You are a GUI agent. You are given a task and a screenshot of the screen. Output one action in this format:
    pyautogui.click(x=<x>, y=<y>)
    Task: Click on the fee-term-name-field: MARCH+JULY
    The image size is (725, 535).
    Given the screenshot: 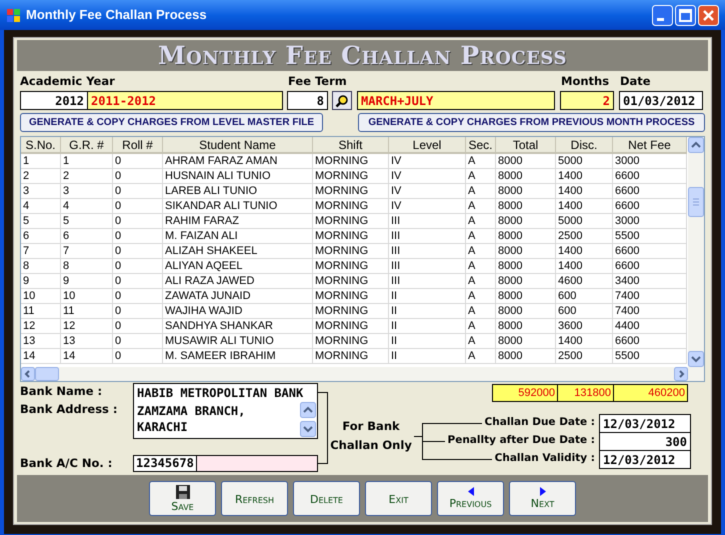 What is the action you would take?
    pyautogui.click(x=456, y=100)
    